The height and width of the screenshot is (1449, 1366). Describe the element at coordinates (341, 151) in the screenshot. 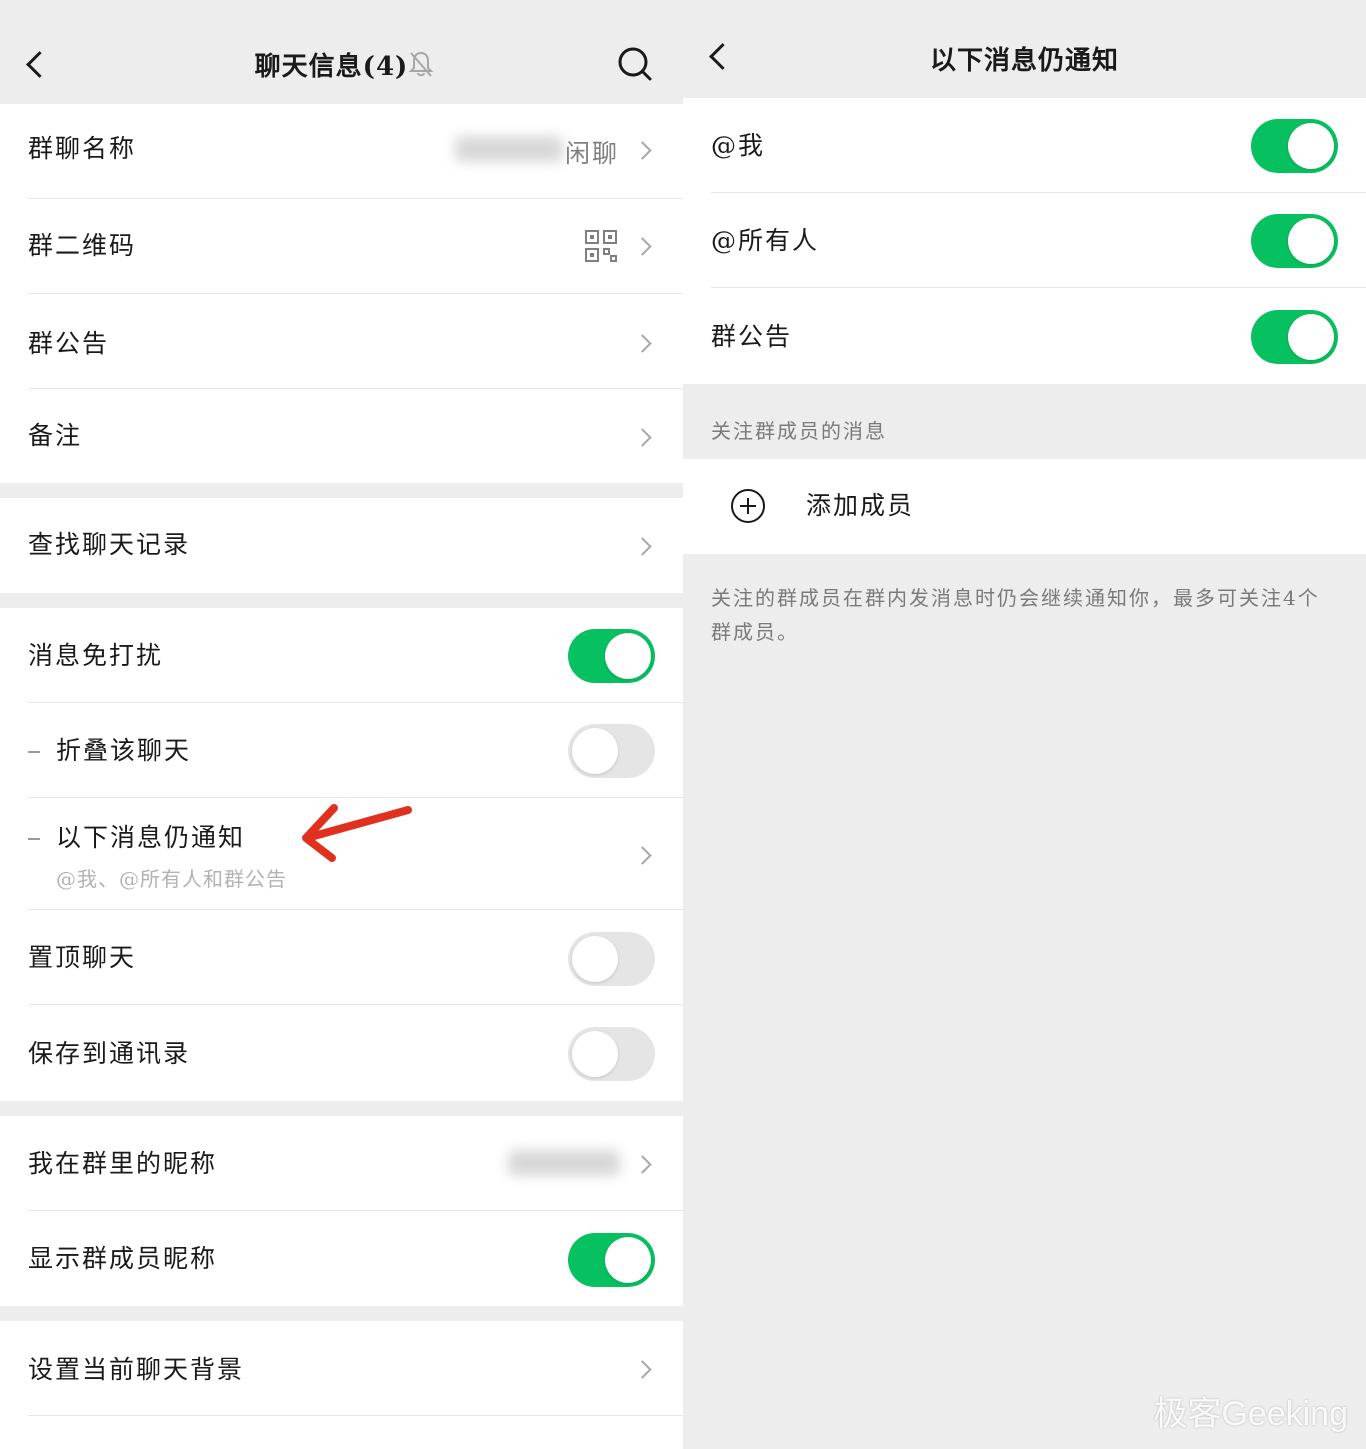

I see `group-name-row: 群聊名称 闲聊` at that location.